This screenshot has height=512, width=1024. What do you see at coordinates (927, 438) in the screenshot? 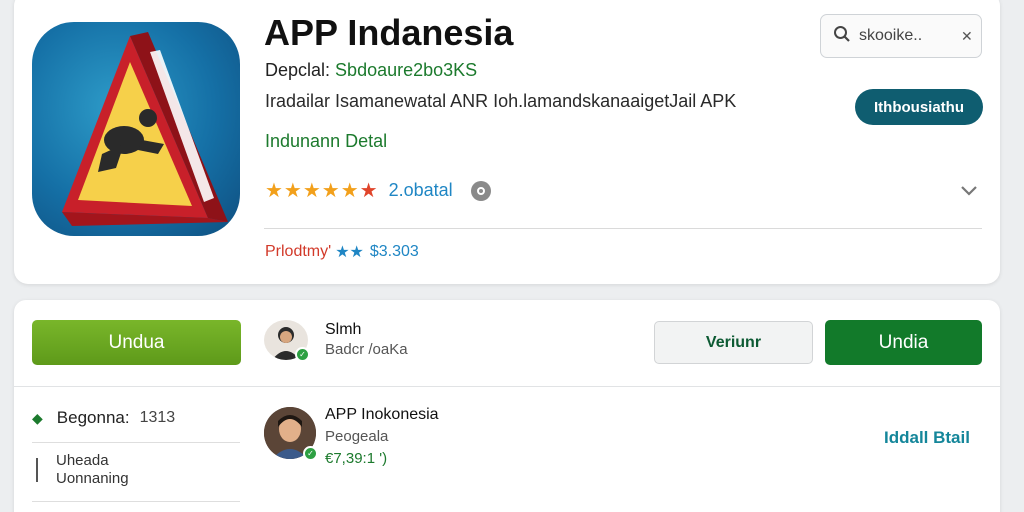
I see `detail-link: Iddall Btail` at bounding box center [927, 438].